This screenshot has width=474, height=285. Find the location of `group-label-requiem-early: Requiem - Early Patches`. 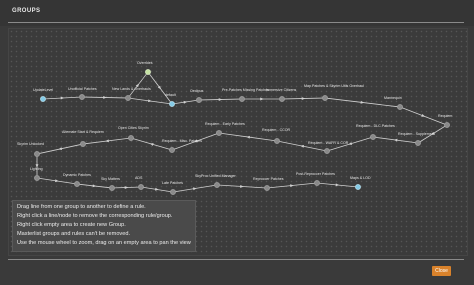

group-label-requiem-early: Requiem - Early Patches is located at coordinates (225, 124).